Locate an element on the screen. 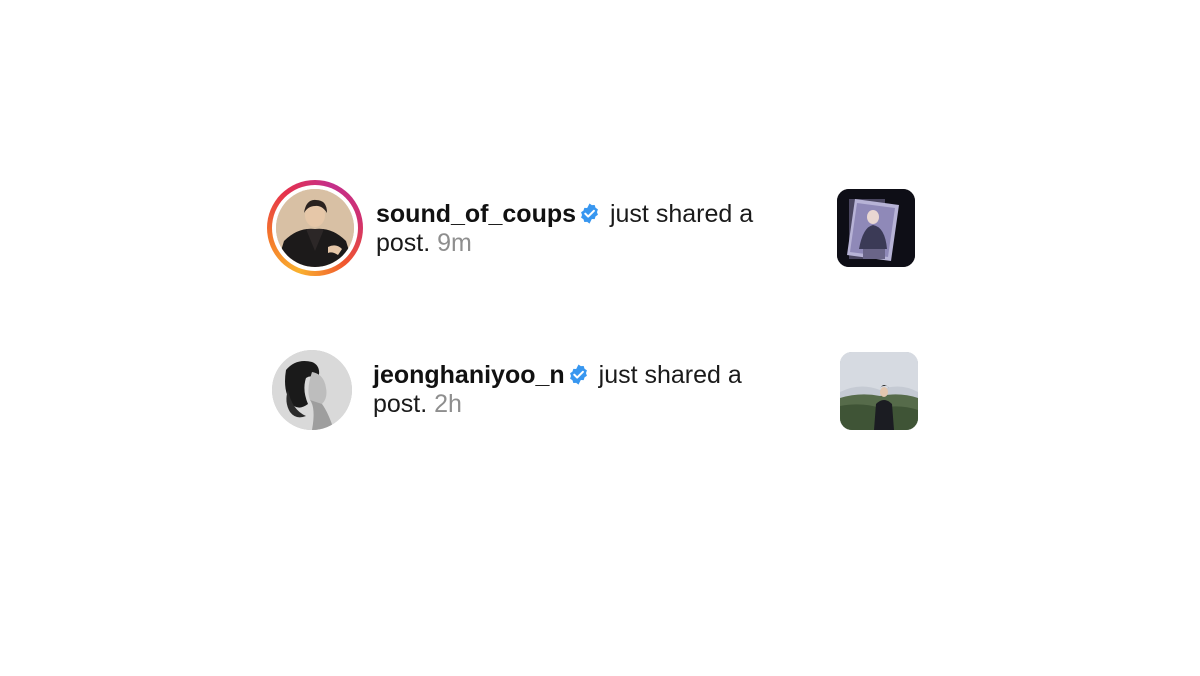 Image resolution: width=1200 pixels, height=676 pixels. timestamp: 2h is located at coordinates (448, 404).